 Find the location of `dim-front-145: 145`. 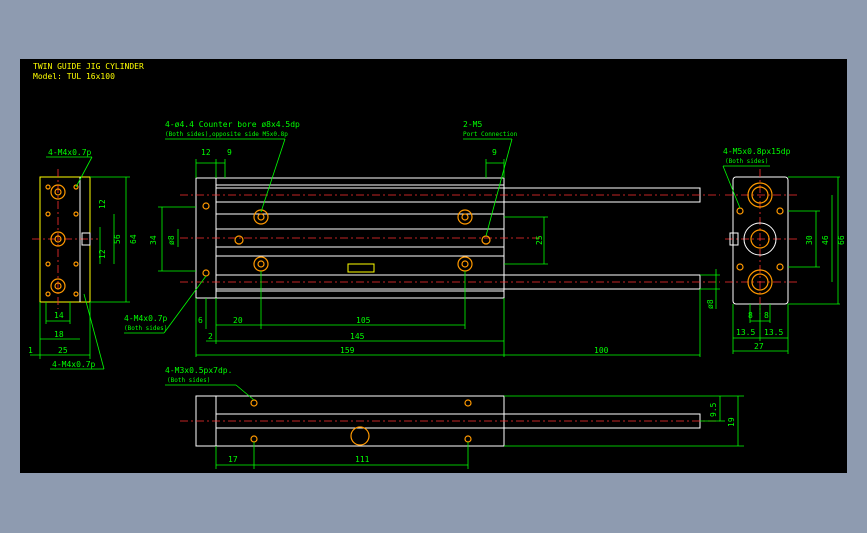

dim-front-145: 145 is located at coordinates (357, 336).